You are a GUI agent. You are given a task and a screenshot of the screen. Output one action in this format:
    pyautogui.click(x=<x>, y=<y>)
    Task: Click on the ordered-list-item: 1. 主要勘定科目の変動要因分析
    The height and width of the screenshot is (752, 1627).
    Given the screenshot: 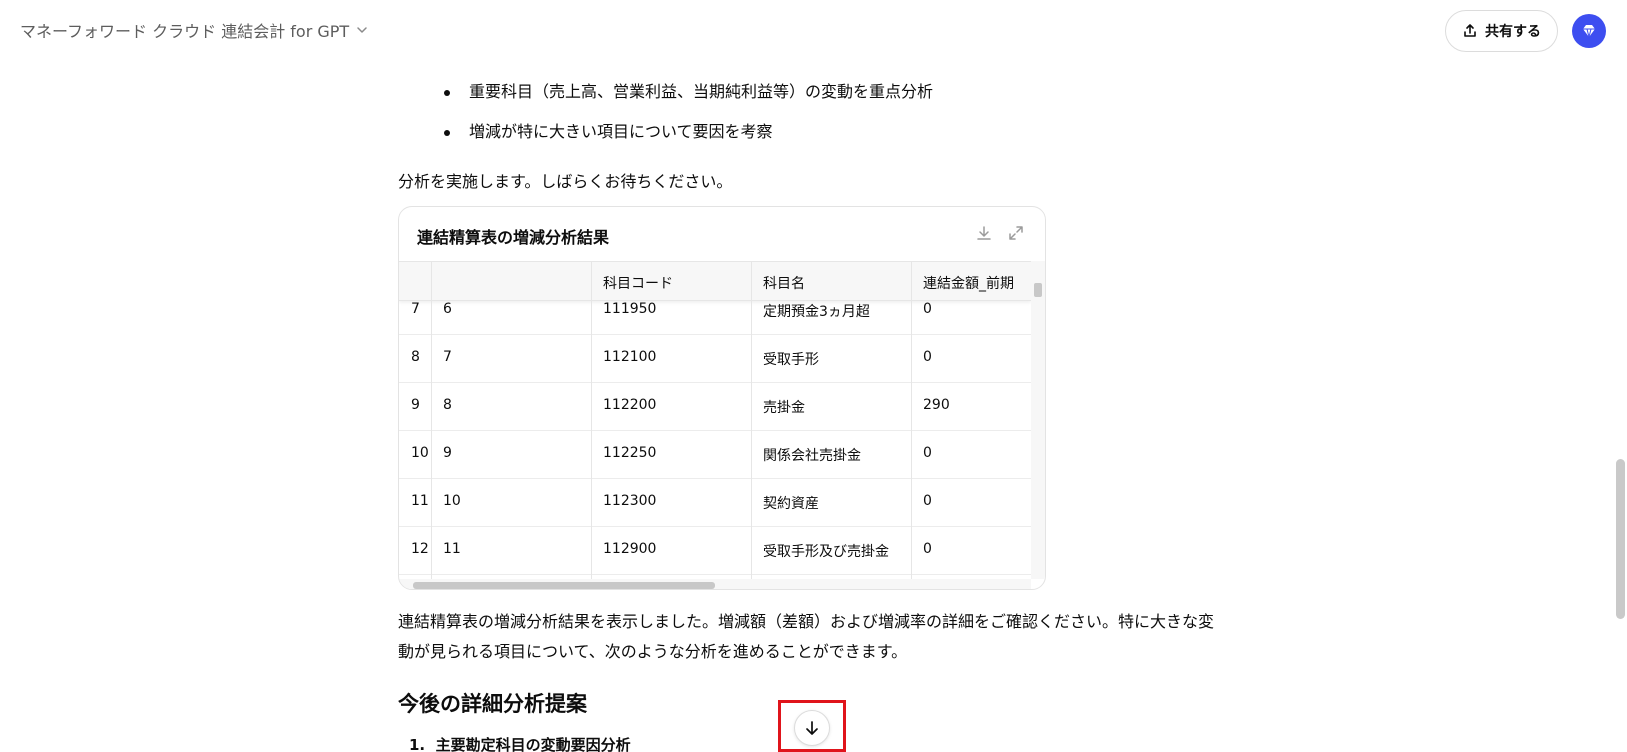 What is the action you would take?
    pyautogui.click(x=520, y=744)
    